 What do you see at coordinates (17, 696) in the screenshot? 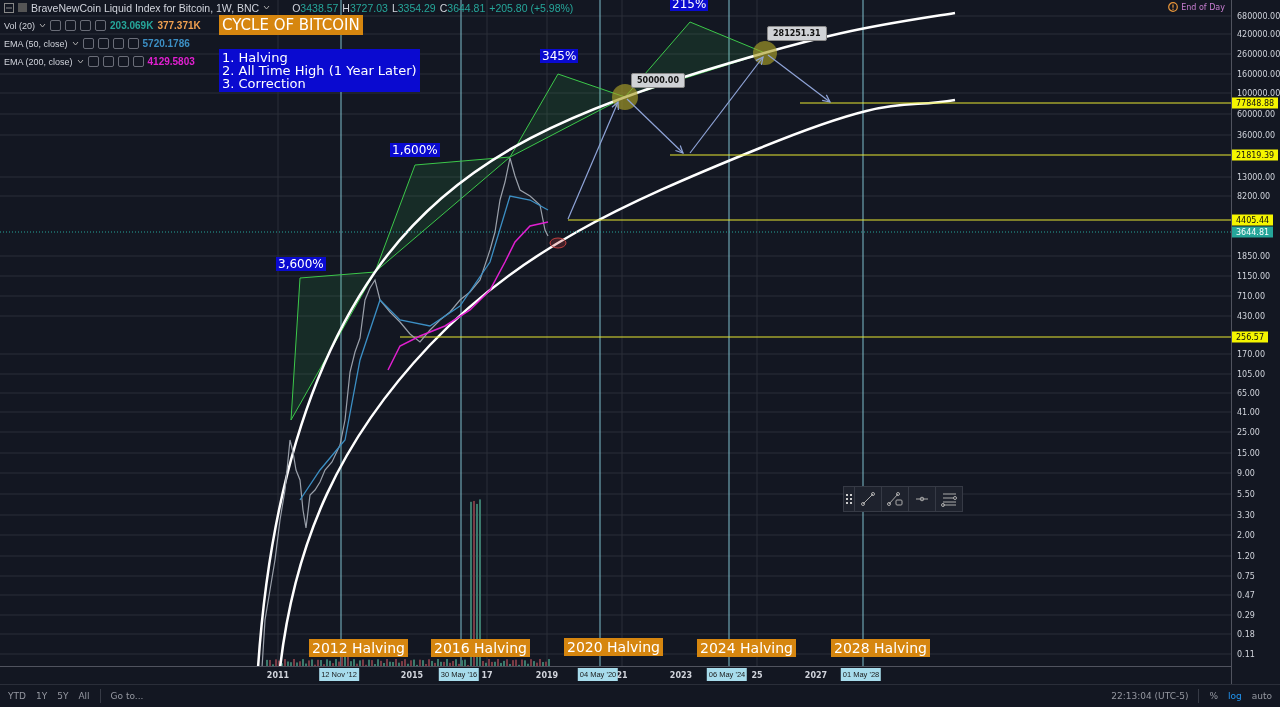
I see `range-button: YTD` at bounding box center [17, 696].